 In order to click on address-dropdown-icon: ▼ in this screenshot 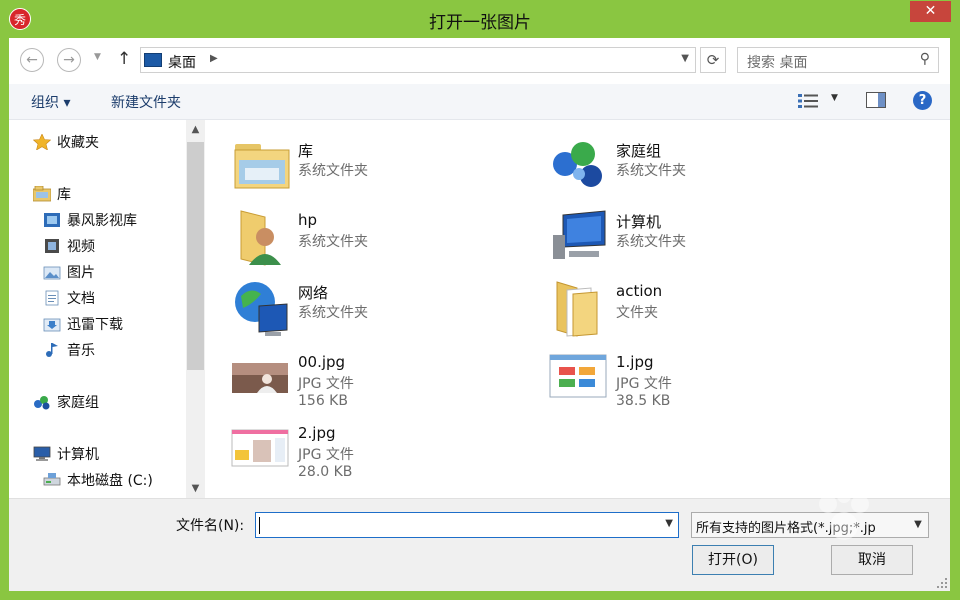, I will do `click(685, 58)`.